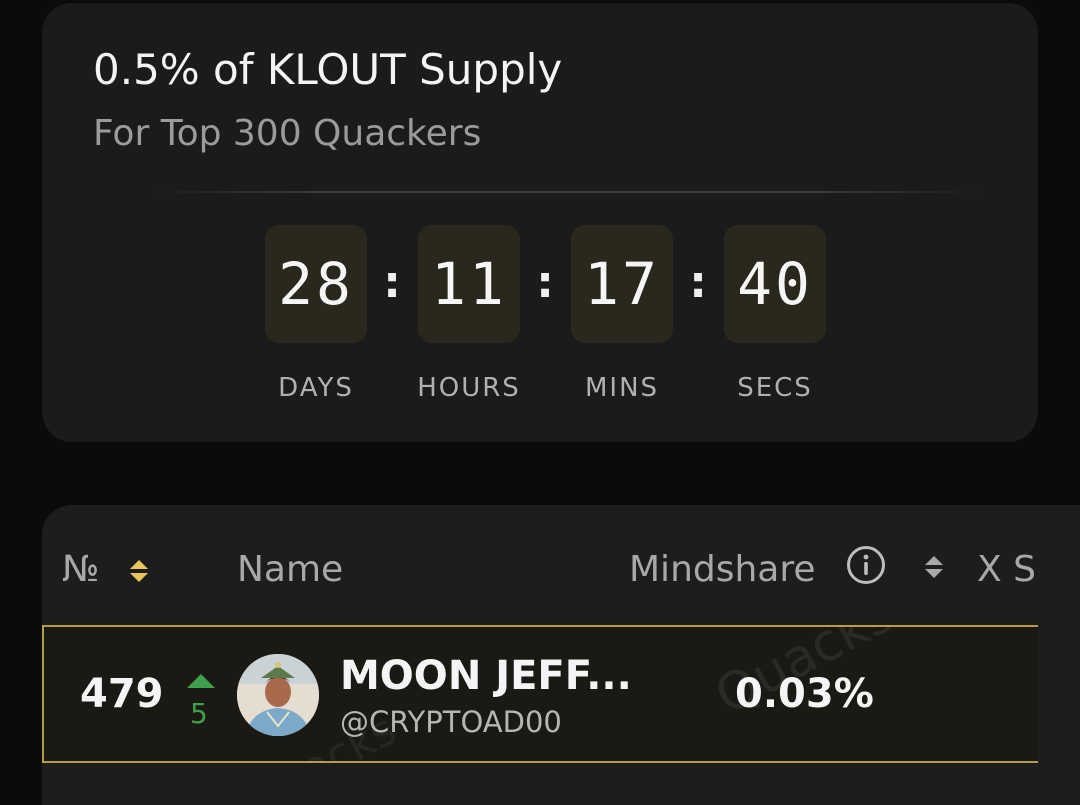 The width and height of the screenshot is (1080, 805). What do you see at coordinates (622, 284) in the screenshot?
I see `minutes-value: 17` at bounding box center [622, 284].